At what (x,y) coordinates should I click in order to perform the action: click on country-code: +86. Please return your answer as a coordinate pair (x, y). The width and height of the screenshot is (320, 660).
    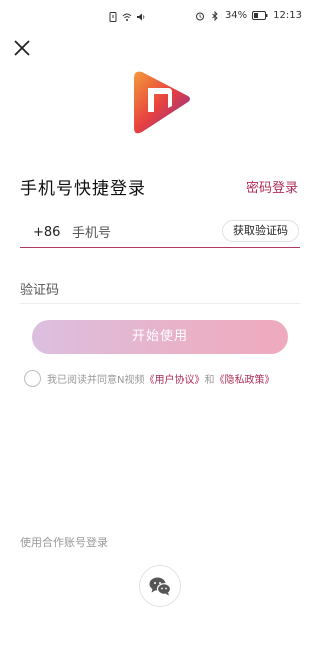
    Looking at the image, I should click on (46, 232).